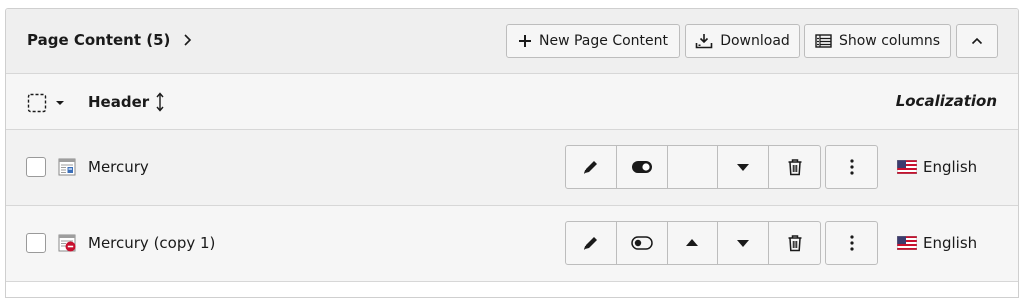 The width and height of the screenshot is (1024, 298). I want to click on download-label: Download, so click(755, 41).